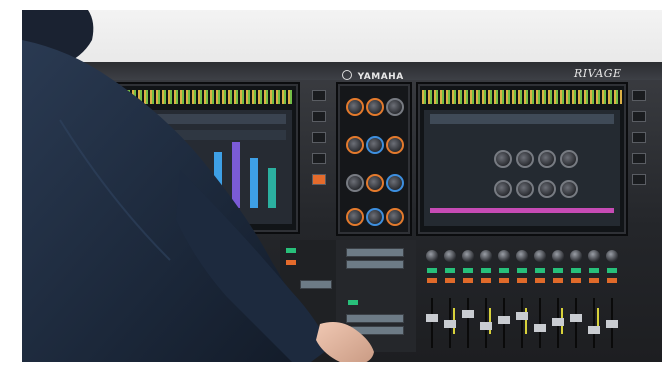  What do you see at coordinates (345, 343) in the screenshot?
I see `hand` at bounding box center [345, 343].